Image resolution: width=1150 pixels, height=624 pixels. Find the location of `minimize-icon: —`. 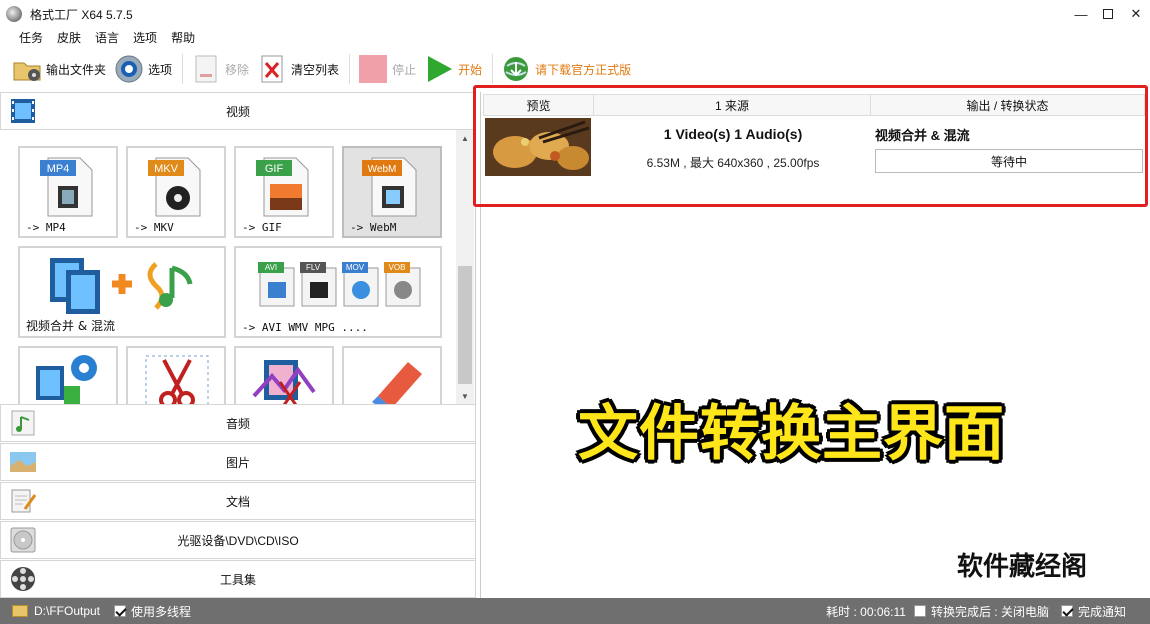

minimize-icon: — is located at coordinates (1081, 14).